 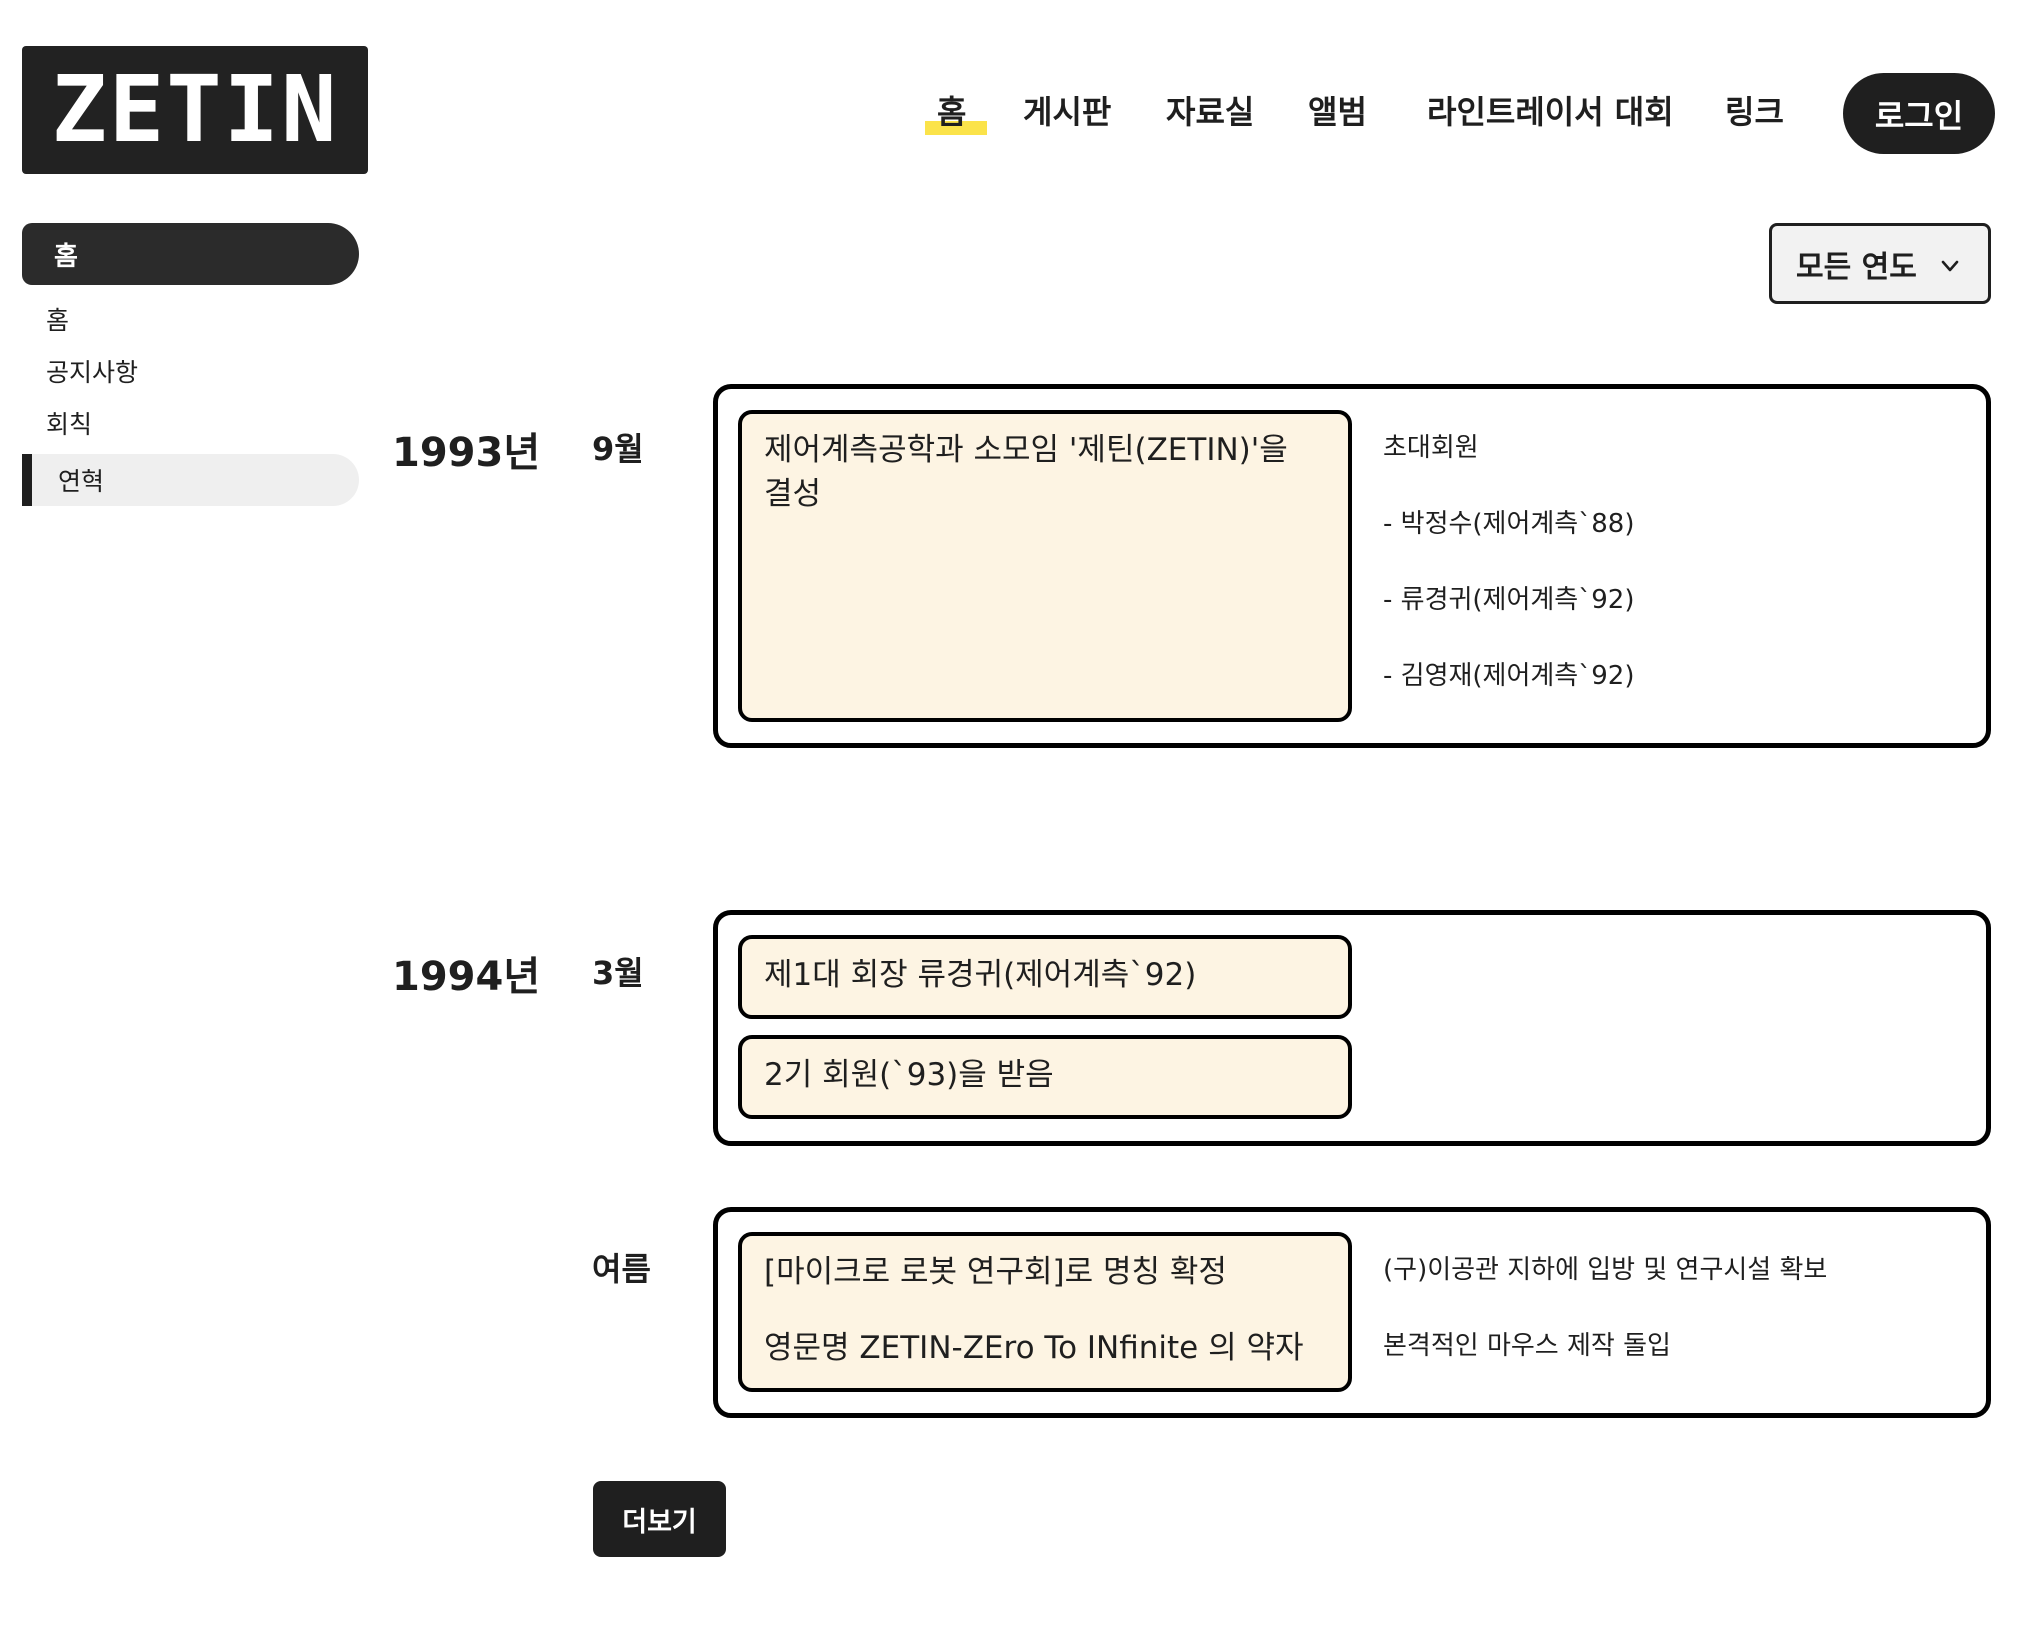 What do you see at coordinates (1026, 472) in the screenshot?
I see `event-text: 제어계측공학과 소모임 '제틴(ZETIN)'을 결성` at bounding box center [1026, 472].